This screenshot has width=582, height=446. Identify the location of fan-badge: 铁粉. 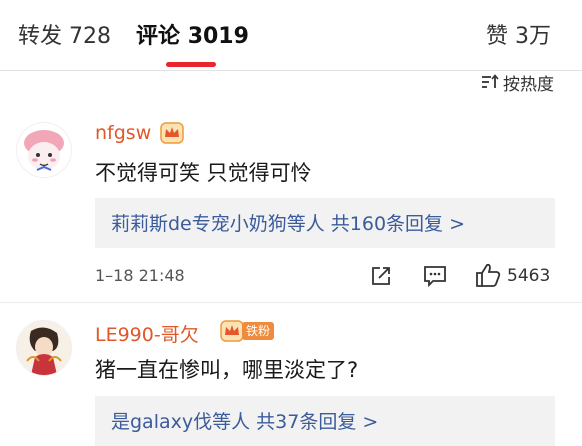
(258, 331).